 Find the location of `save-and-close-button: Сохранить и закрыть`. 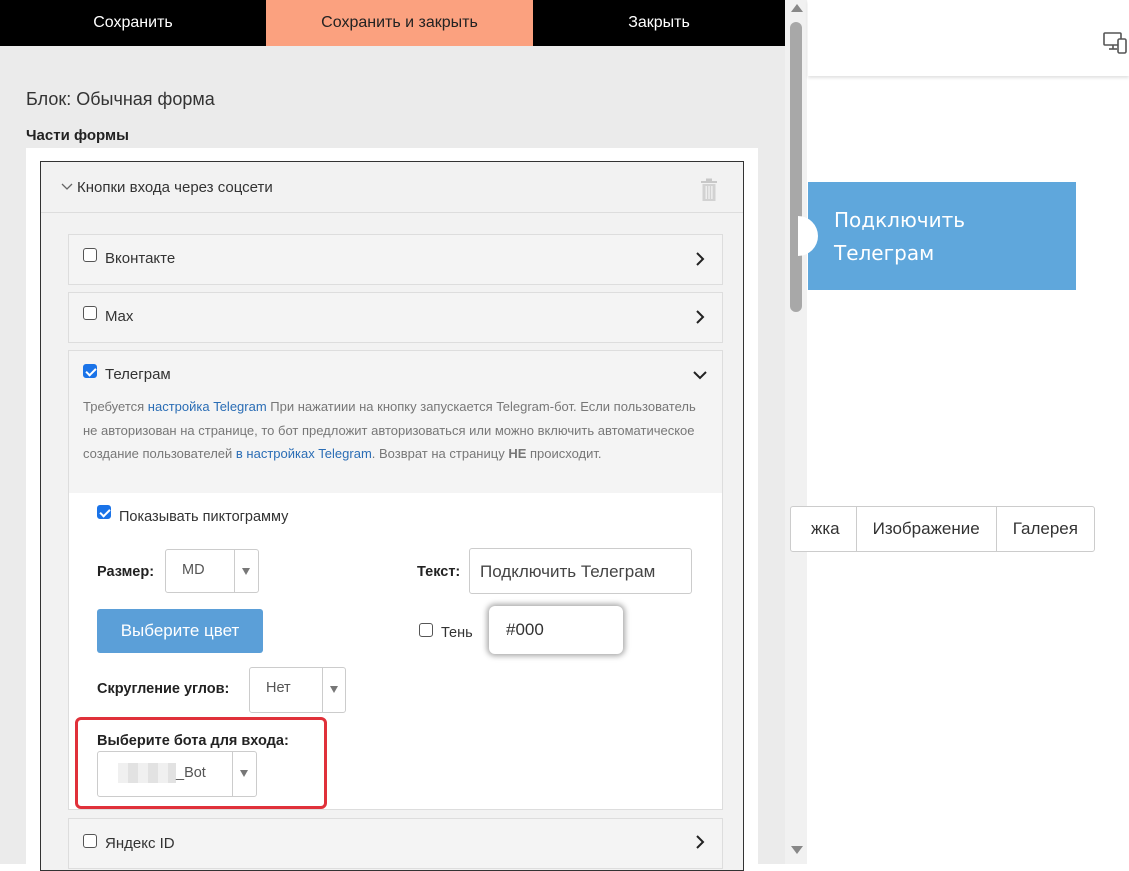

save-and-close-button: Сохранить и закрыть is located at coordinates (399, 23).